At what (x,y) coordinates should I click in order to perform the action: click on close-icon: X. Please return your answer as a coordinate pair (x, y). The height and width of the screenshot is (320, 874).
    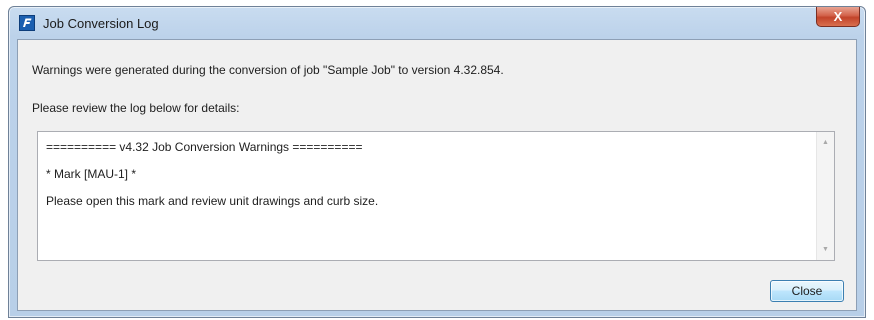
    Looking at the image, I should click on (838, 16).